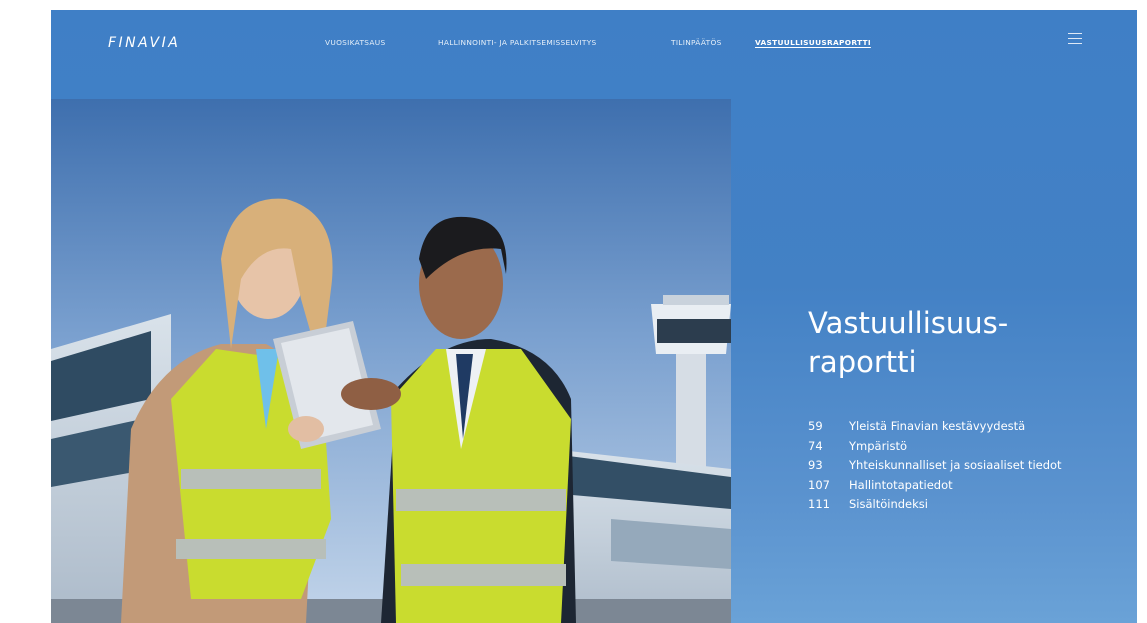  Describe the element at coordinates (935, 507) in the screenshot. I see `toc-item-sisaltoindeksi: 111 Sisältöindeksi` at that location.